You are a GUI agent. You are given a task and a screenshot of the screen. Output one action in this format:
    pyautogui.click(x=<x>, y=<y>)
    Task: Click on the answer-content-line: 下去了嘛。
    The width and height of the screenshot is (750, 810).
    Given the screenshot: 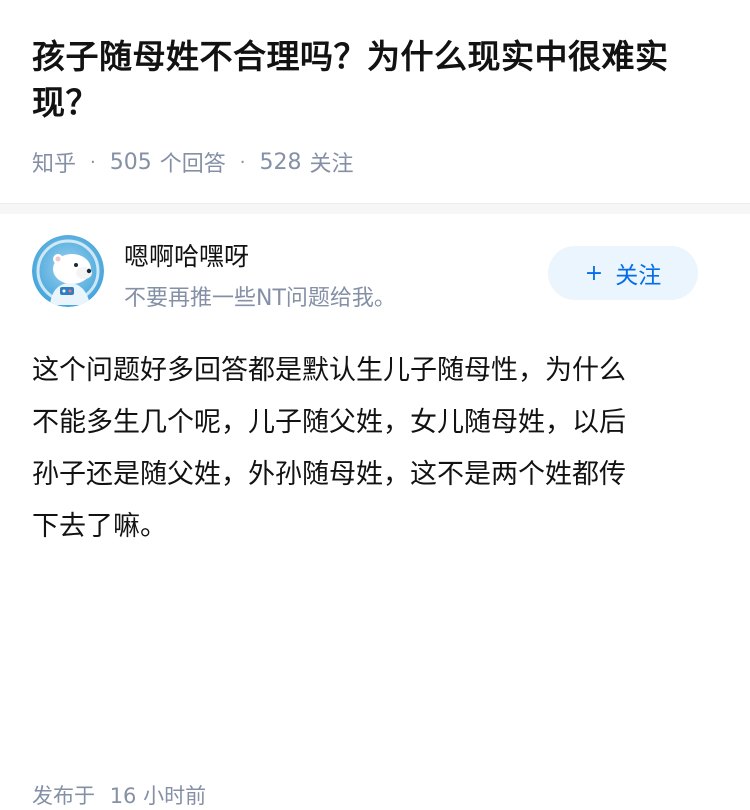 What is the action you would take?
    pyautogui.click(x=99, y=526)
    